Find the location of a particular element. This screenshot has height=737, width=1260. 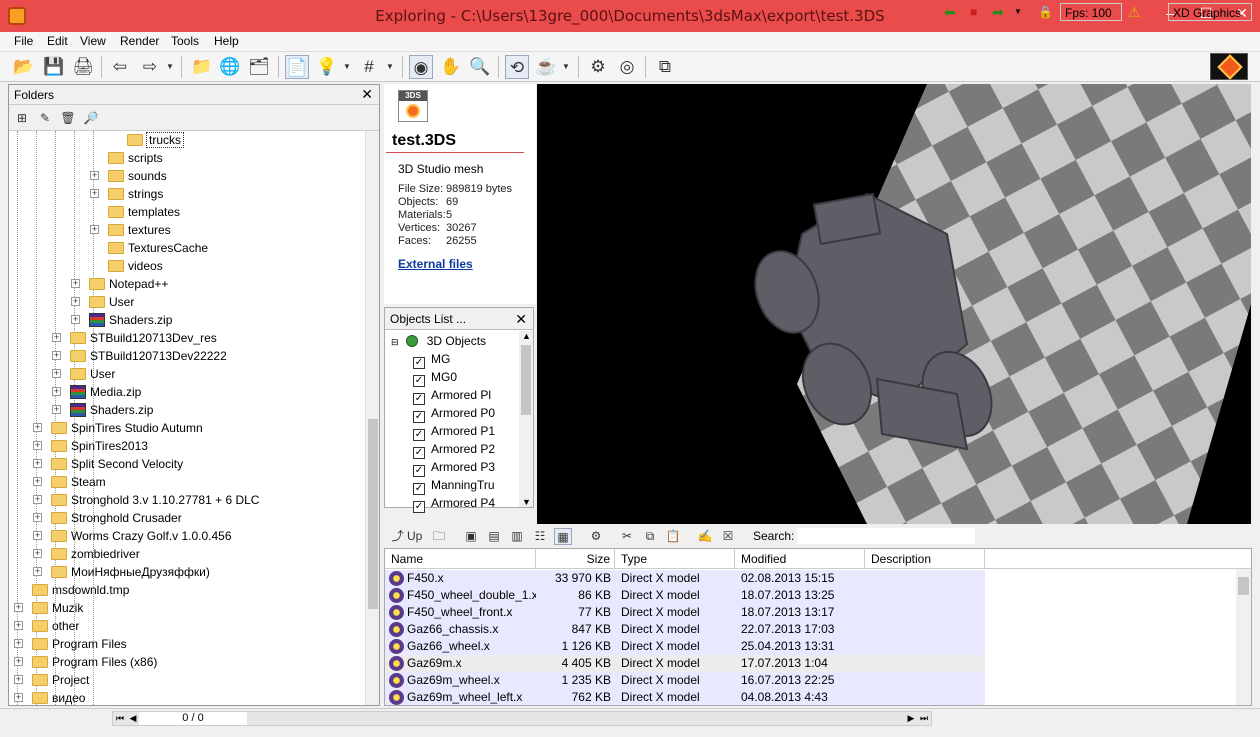

folder-tree-item: trucks is located at coordinates (156, 140).